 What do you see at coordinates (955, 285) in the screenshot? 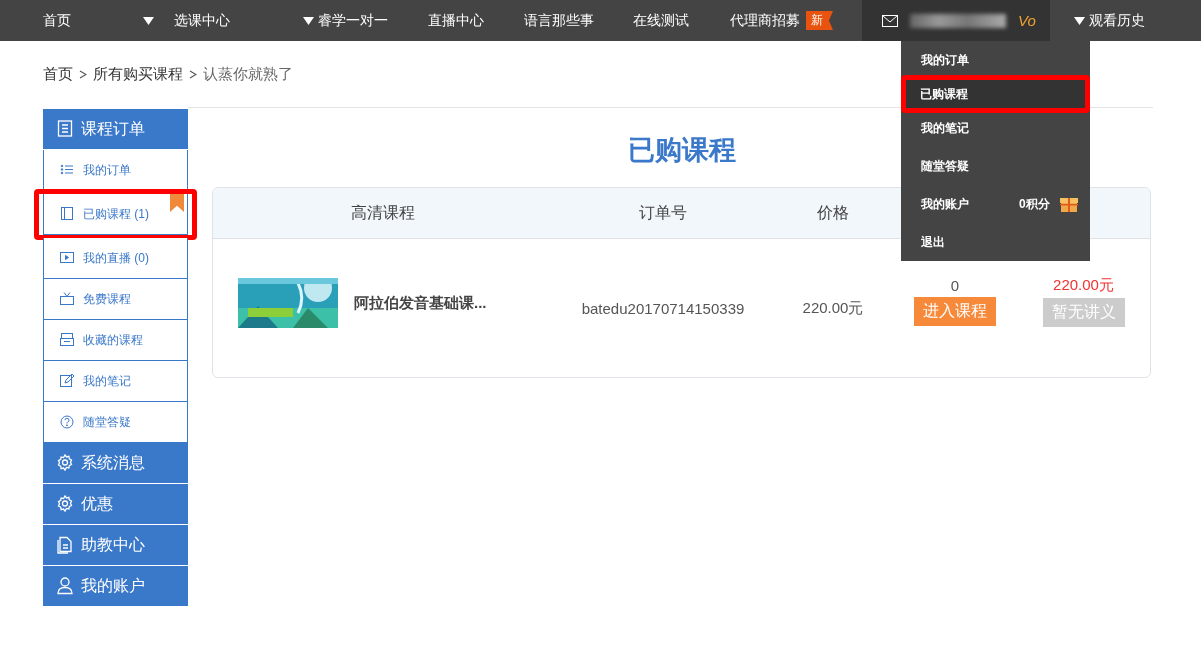
I see `count: 0` at bounding box center [955, 285].